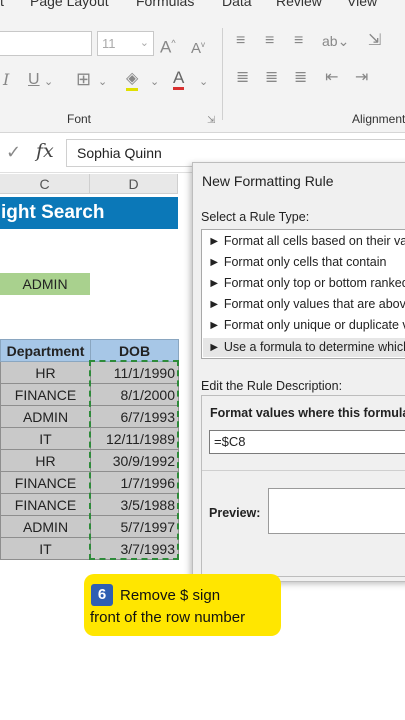  I want to click on font-group-label: Font, so click(79, 119).